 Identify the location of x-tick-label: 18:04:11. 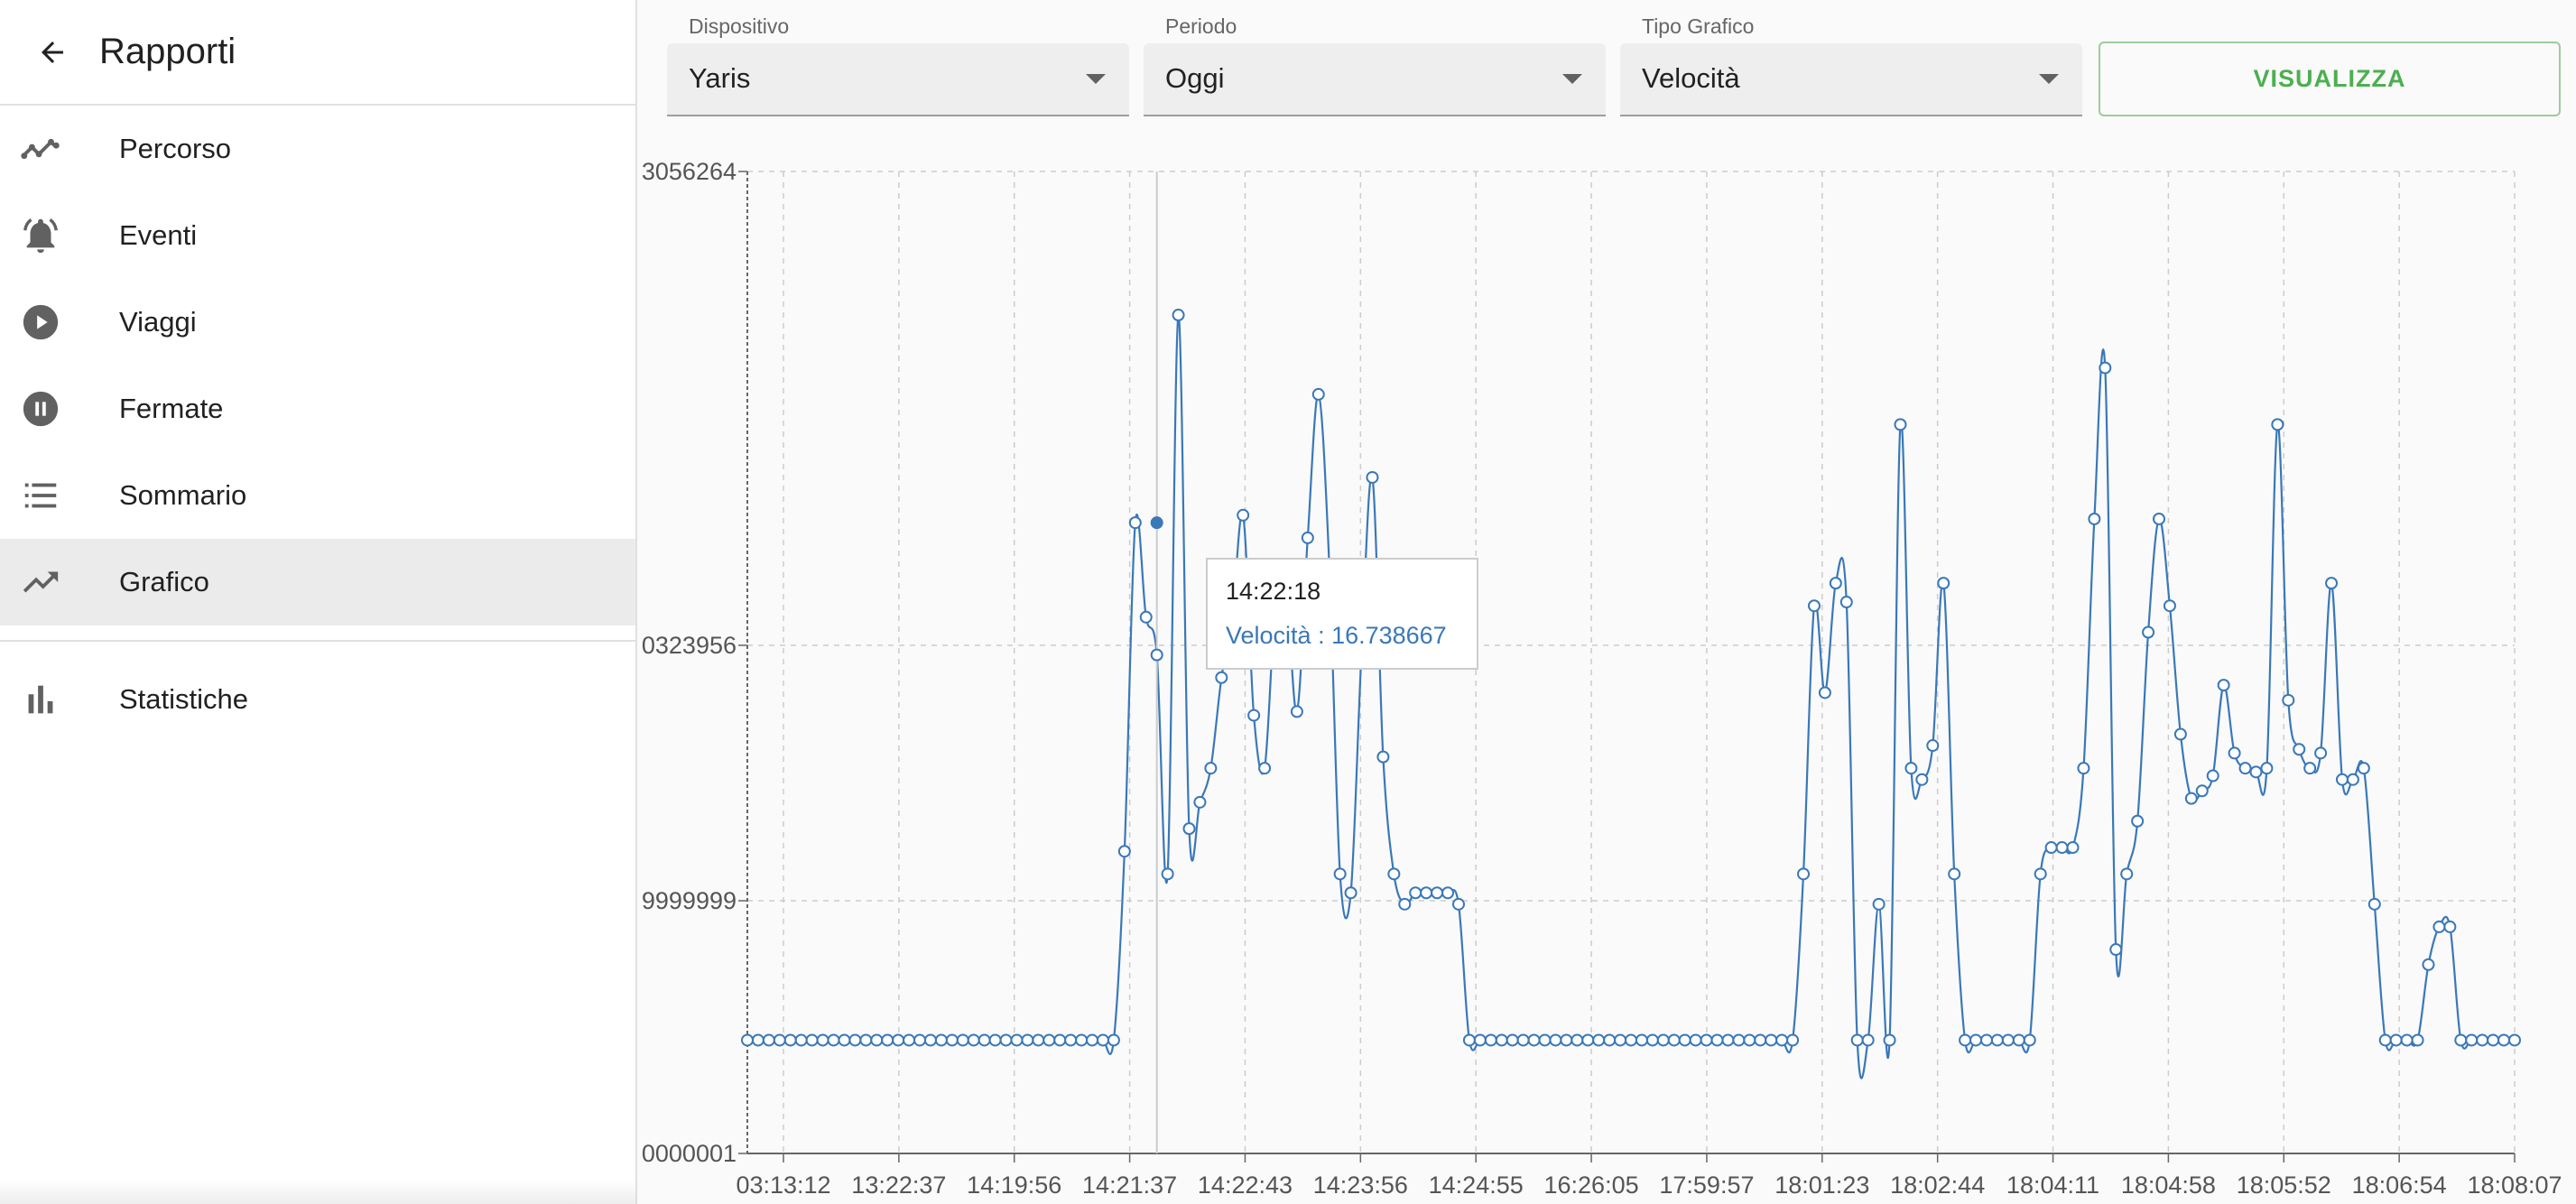
(2052, 1185).